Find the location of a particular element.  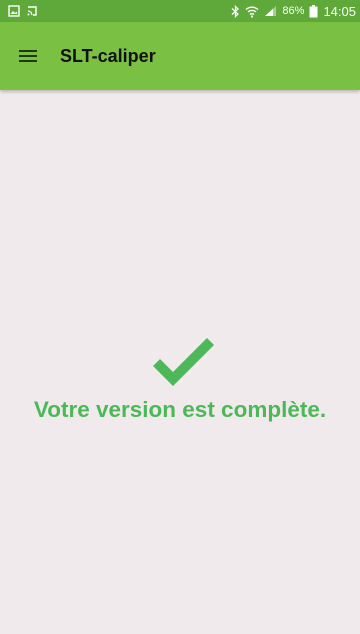

signal-icon is located at coordinates (270, 11).